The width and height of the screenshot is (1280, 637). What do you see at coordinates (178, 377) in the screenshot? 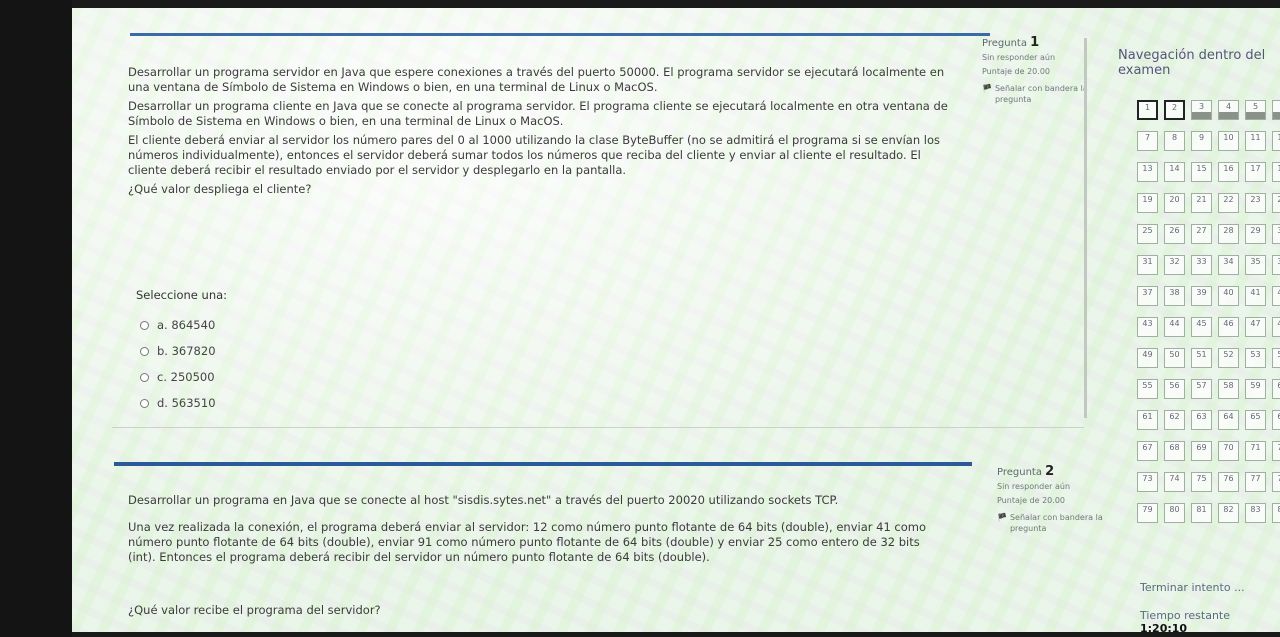
I see `answer-option-c: c. 250500` at bounding box center [178, 377].